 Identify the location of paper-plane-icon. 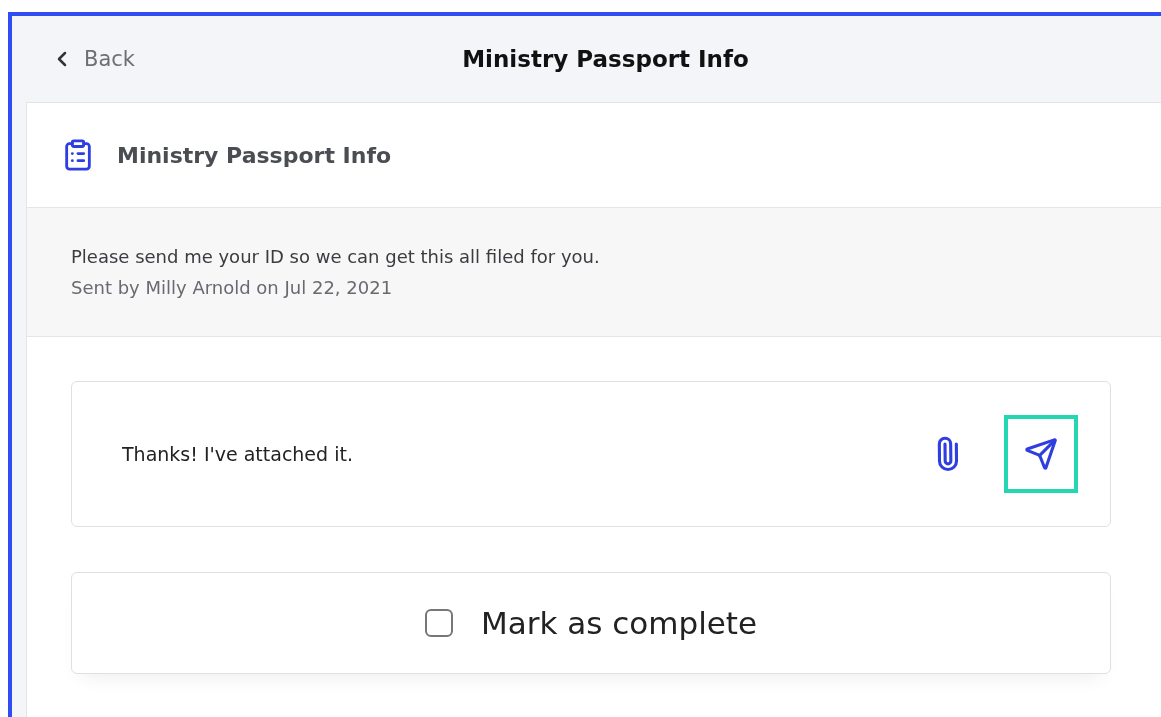
(1041, 454).